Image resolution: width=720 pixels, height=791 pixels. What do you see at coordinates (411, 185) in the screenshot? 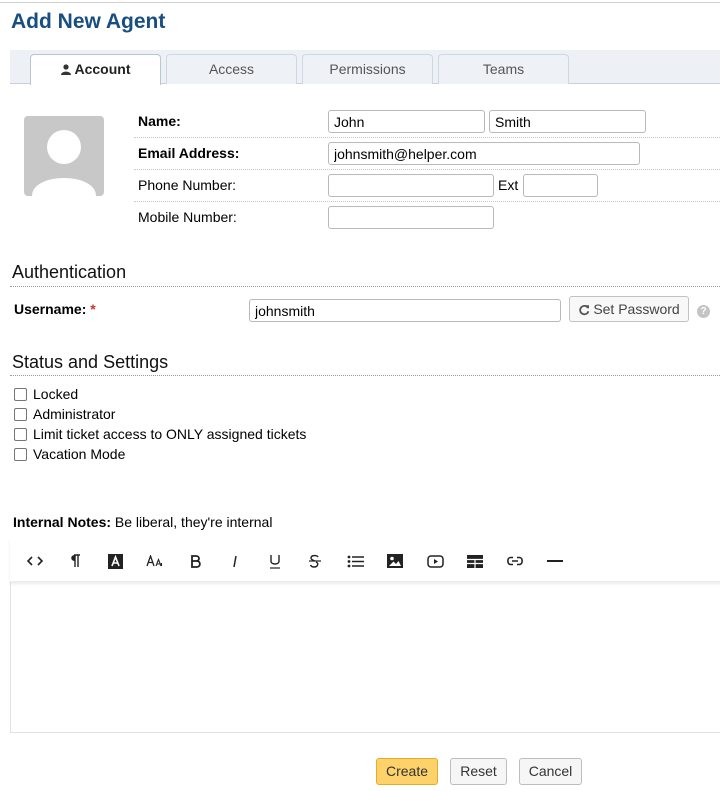
I see `phone-input` at bounding box center [411, 185].